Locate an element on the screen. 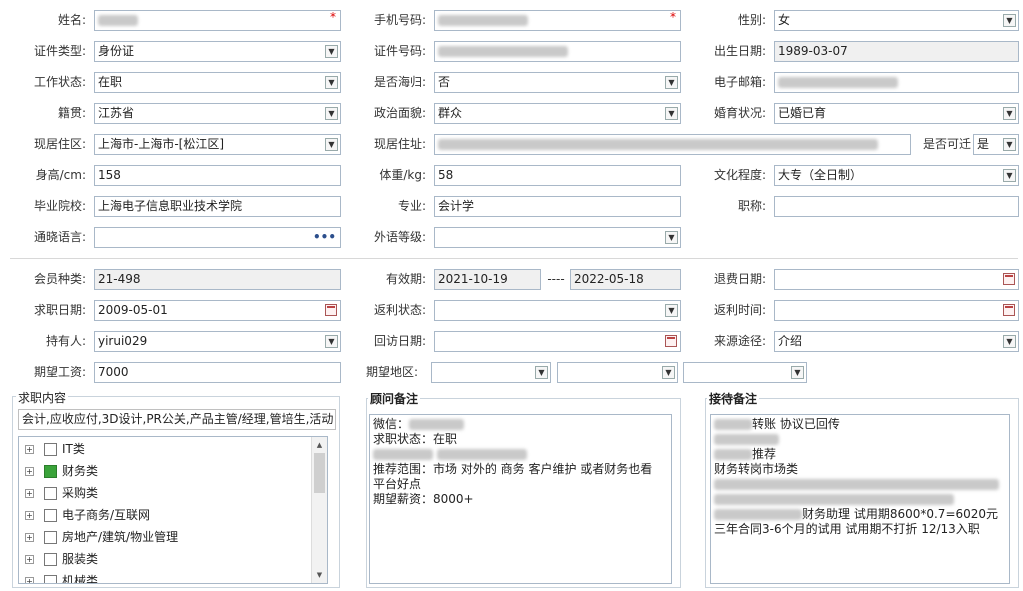 The height and width of the screenshot is (591, 1023). checkbox-checked is located at coordinates (50, 471).